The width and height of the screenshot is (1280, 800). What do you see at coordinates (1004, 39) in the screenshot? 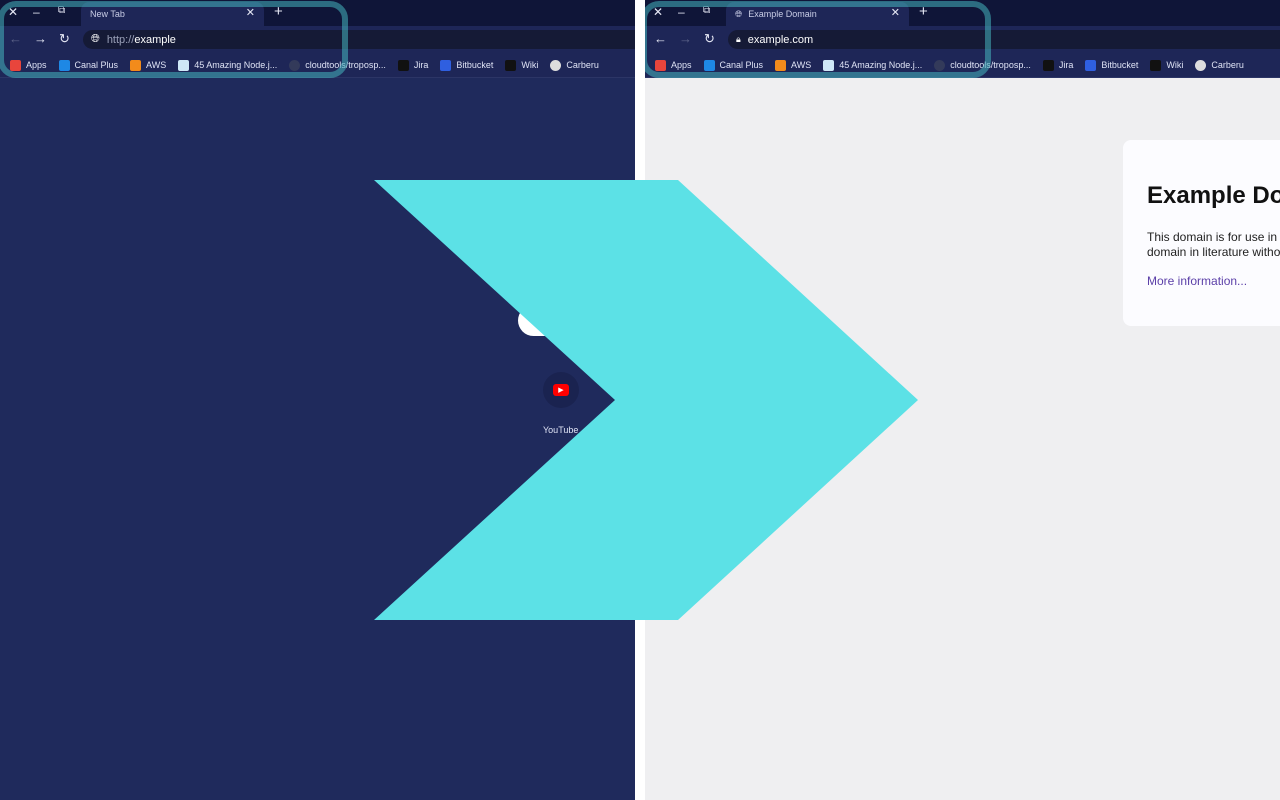
I see `address-bar: 🔒︎ example.com` at bounding box center [1004, 39].